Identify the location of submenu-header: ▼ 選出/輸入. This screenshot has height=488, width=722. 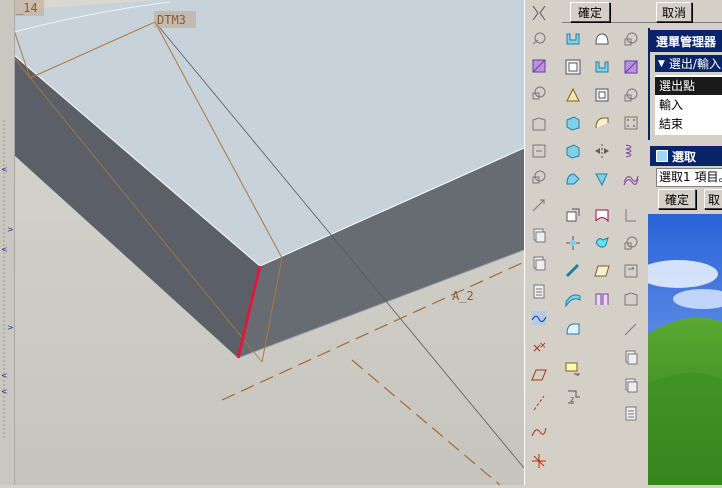
(688, 63).